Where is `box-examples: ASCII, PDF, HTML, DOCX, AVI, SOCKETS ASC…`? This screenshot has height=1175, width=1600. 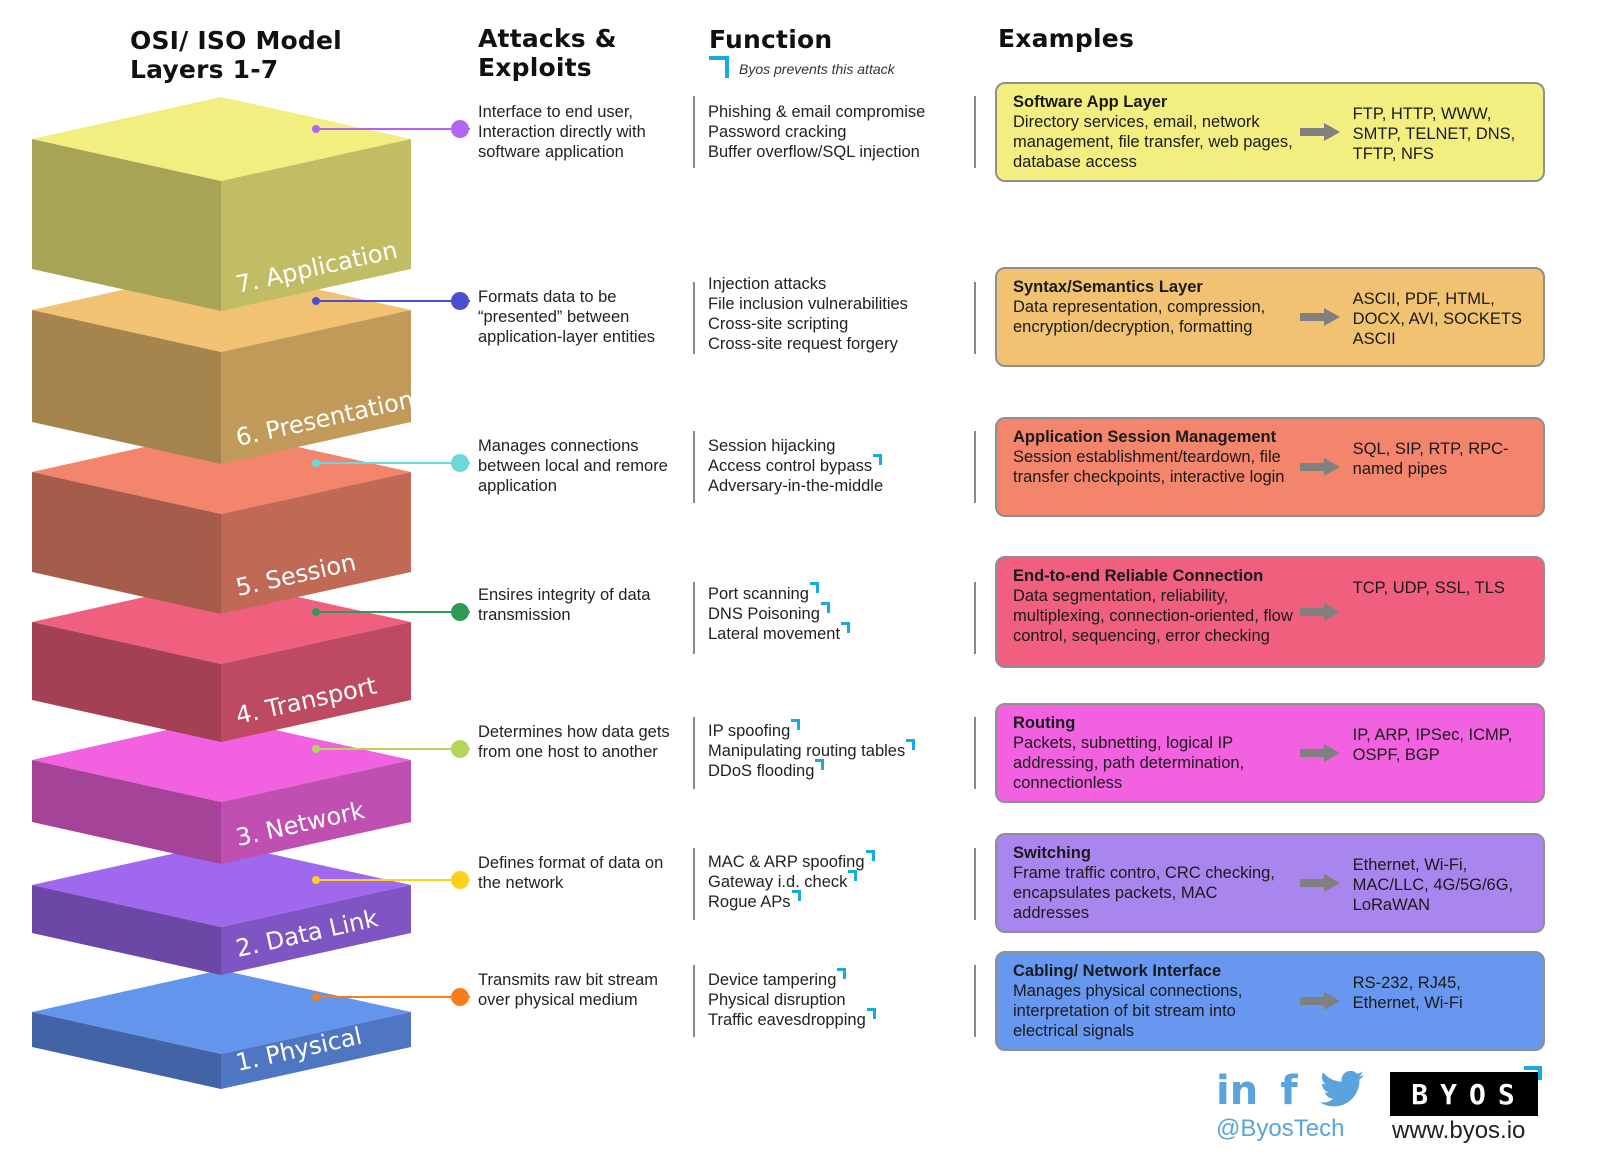 box-examples: ASCII, PDF, HTML, DOCX, AVI, SOCKETS ASC… is located at coordinates (1437, 319).